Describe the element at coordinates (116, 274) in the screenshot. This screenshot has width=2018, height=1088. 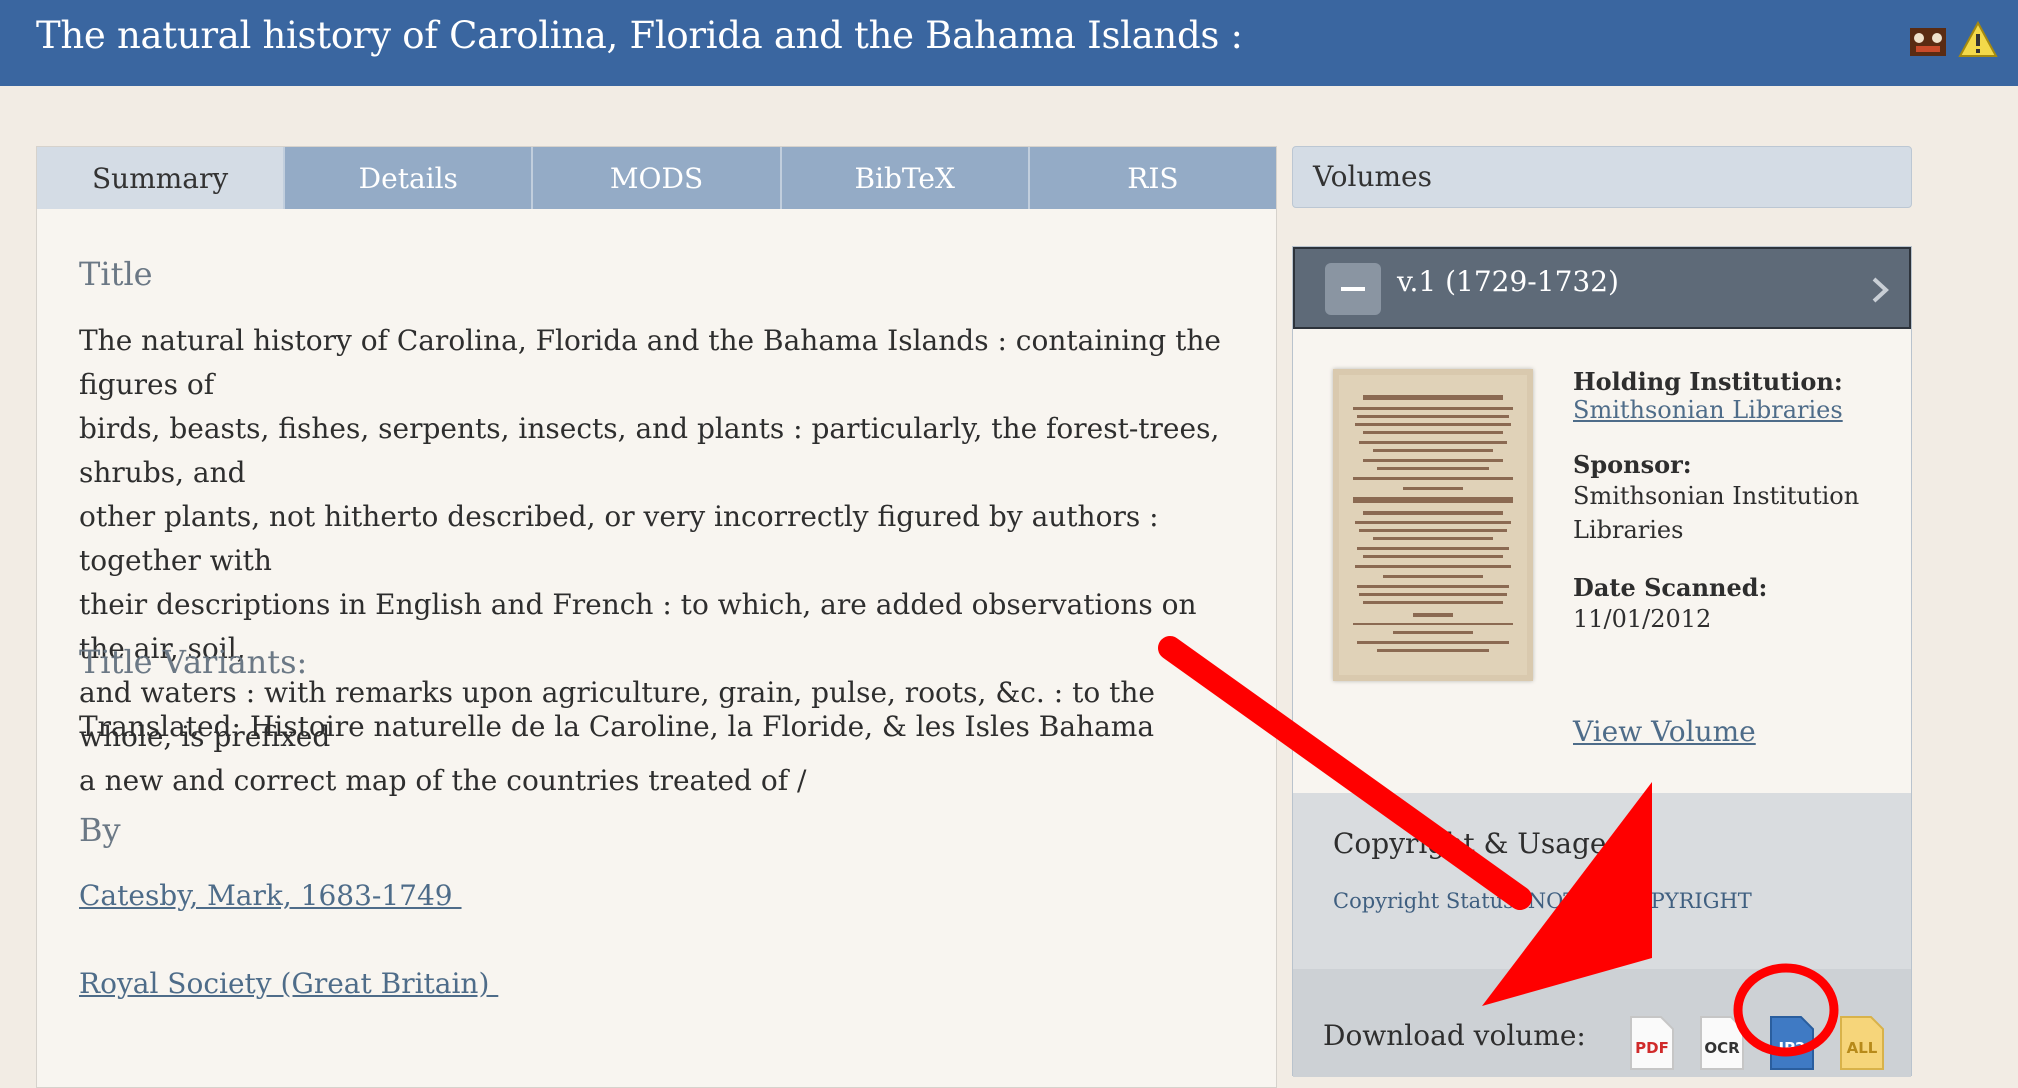
I see `title-label: Title` at that location.